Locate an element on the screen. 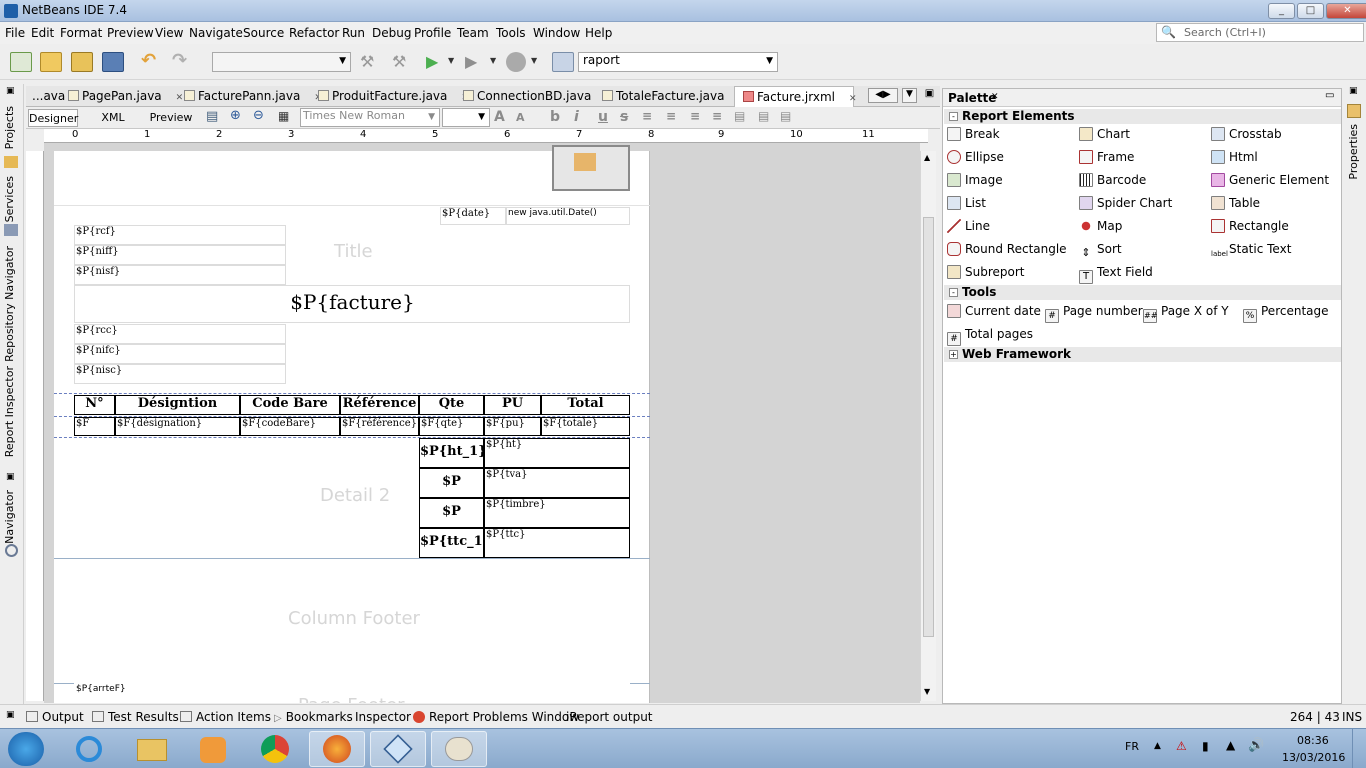 The image size is (1366, 768). menu-view: View is located at coordinates (169, 33).